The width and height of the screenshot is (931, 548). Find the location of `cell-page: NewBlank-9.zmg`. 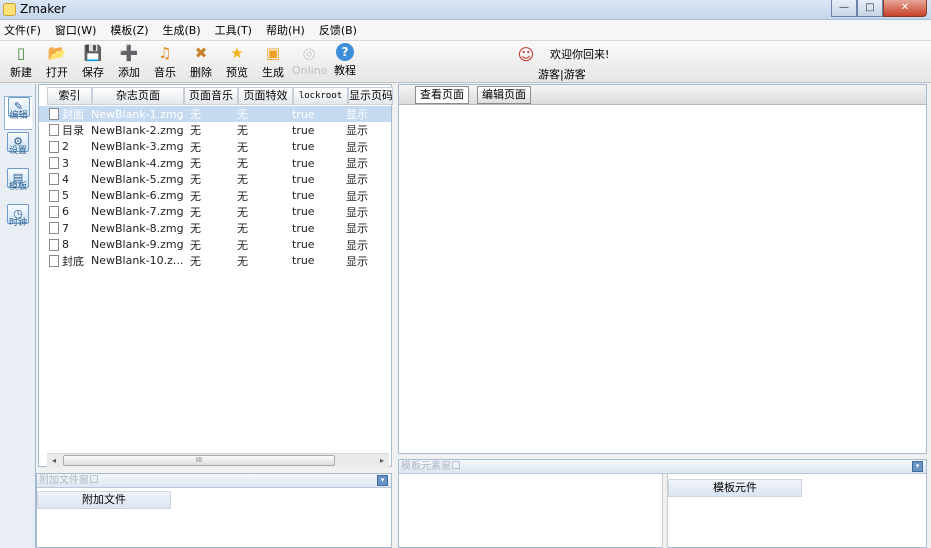

cell-page: NewBlank-9.zmg is located at coordinates (137, 245).